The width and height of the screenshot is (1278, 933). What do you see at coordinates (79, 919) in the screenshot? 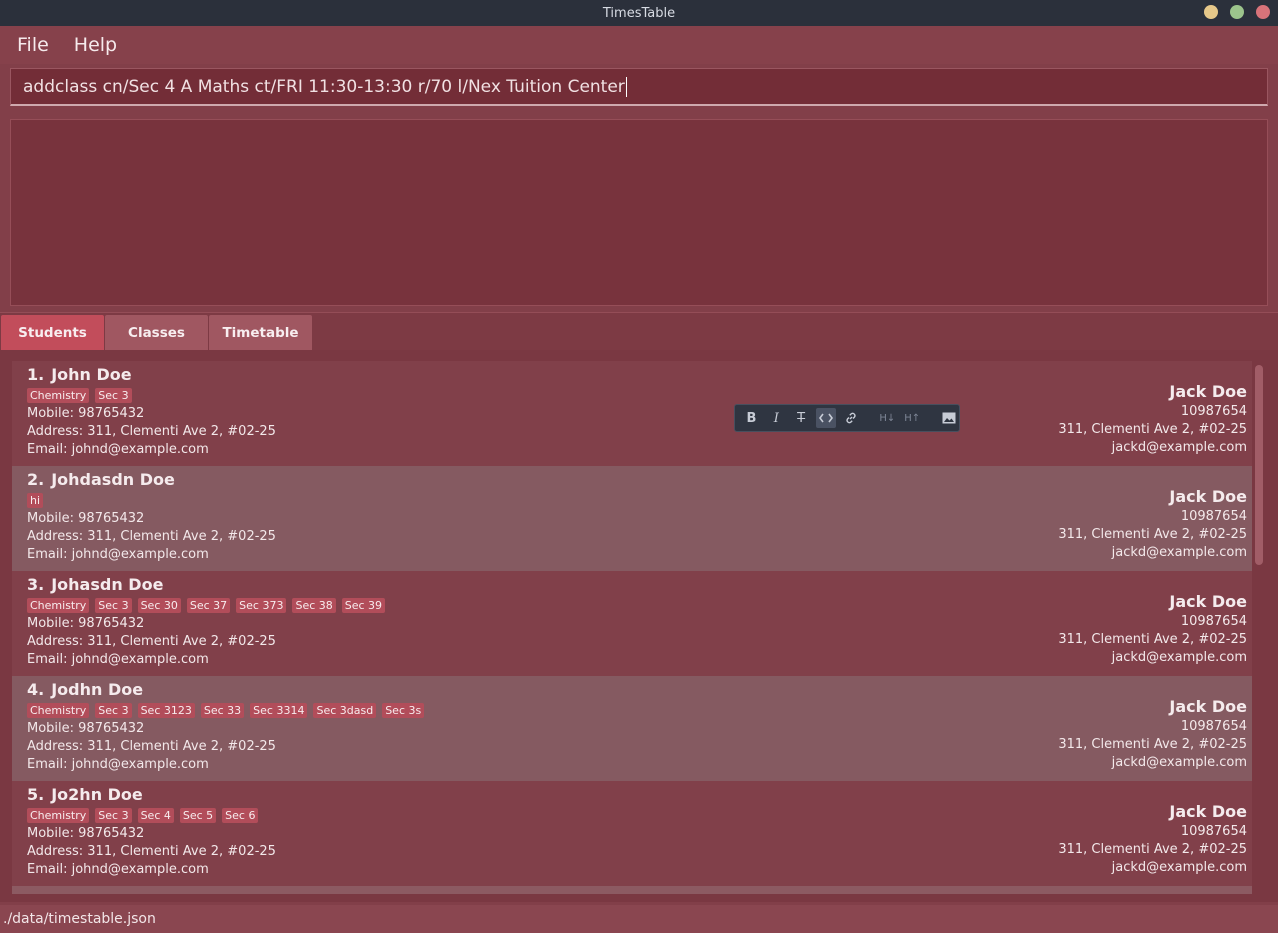
I see `save-file-path: ./data/timestable.json` at bounding box center [79, 919].